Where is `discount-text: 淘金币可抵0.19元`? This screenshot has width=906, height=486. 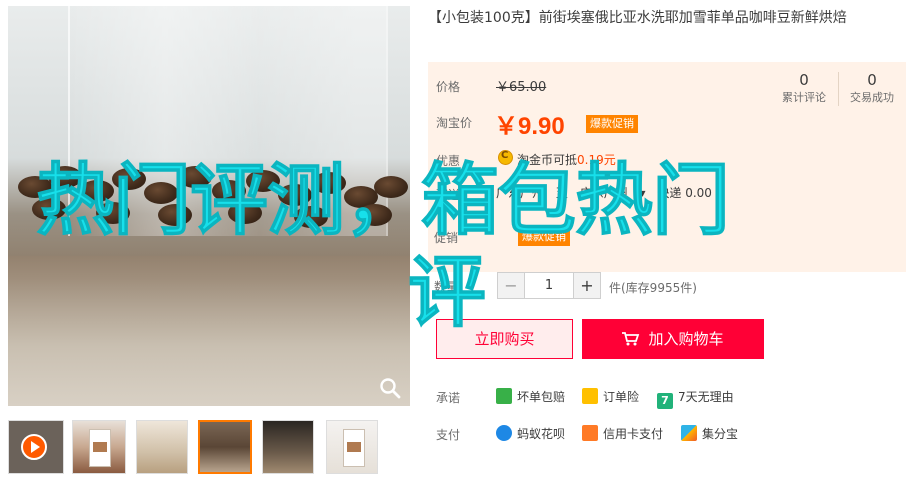
discount-text: 淘金币可抵0.19元 is located at coordinates (566, 160).